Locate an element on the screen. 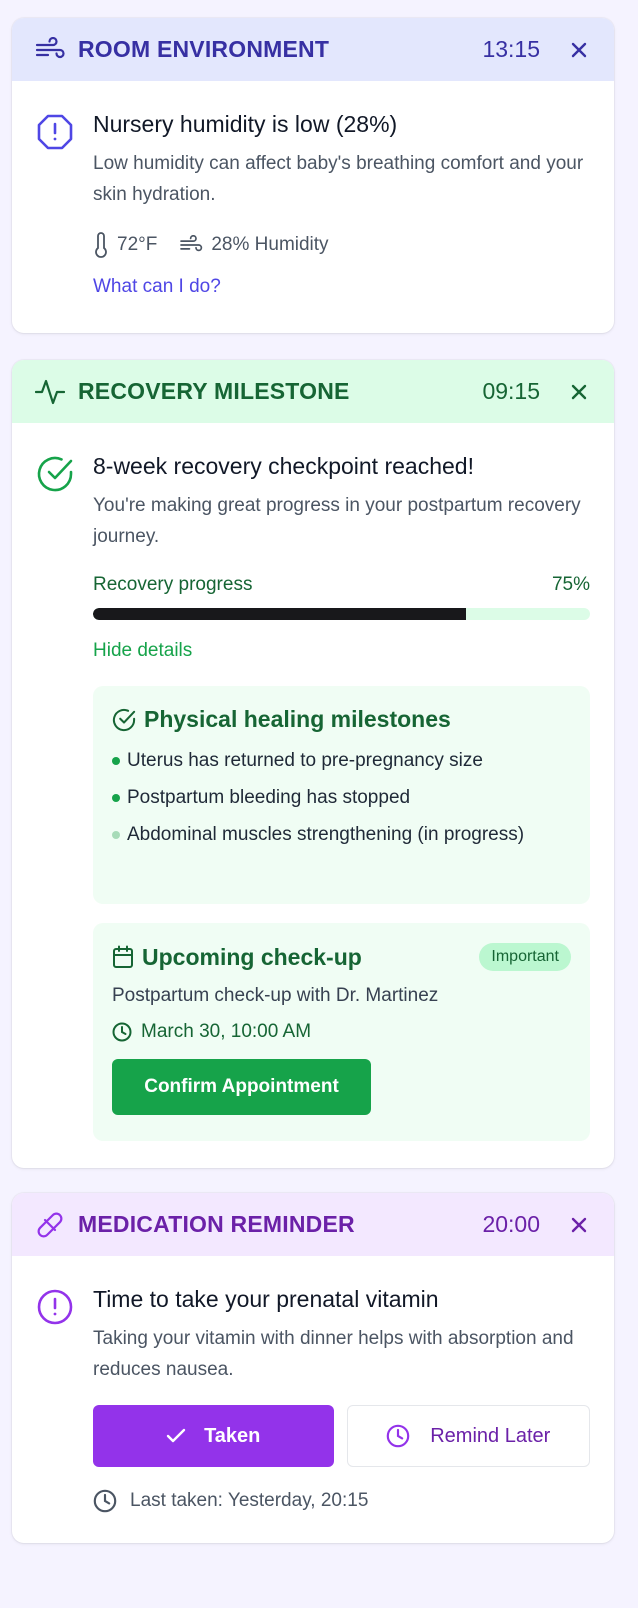 The width and height of the screenshot is (638, 1608). taken-button: Taken is located at coordinates (213, 1436).